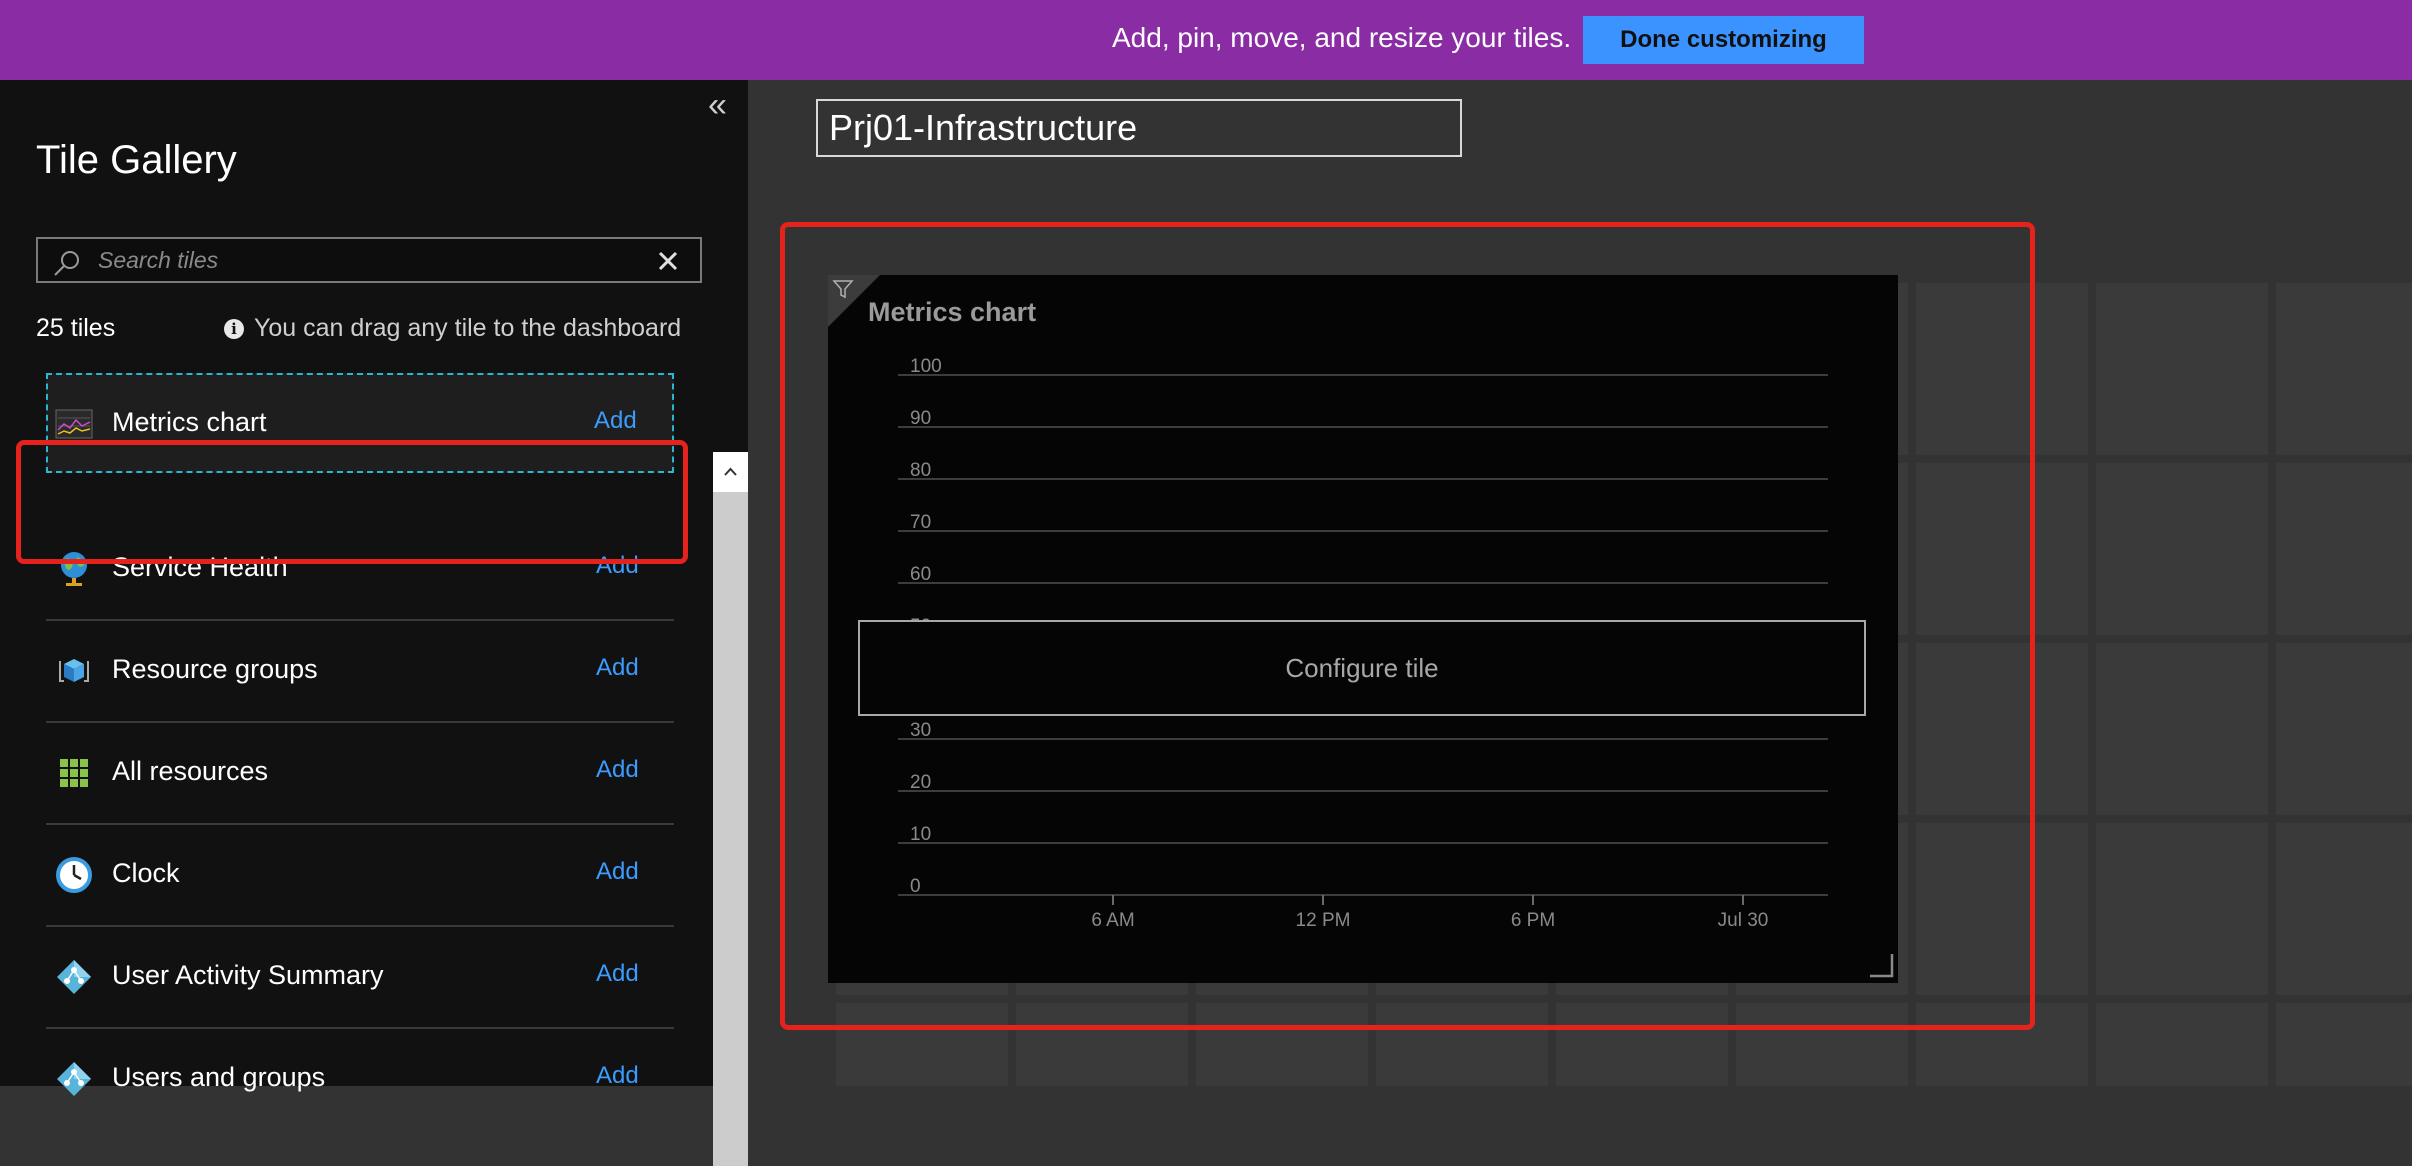 This screenshot has height=1166, width=2412. I want to click on tile-item-user-activity-summary: User Activity Summary Add, so click(360, 977).